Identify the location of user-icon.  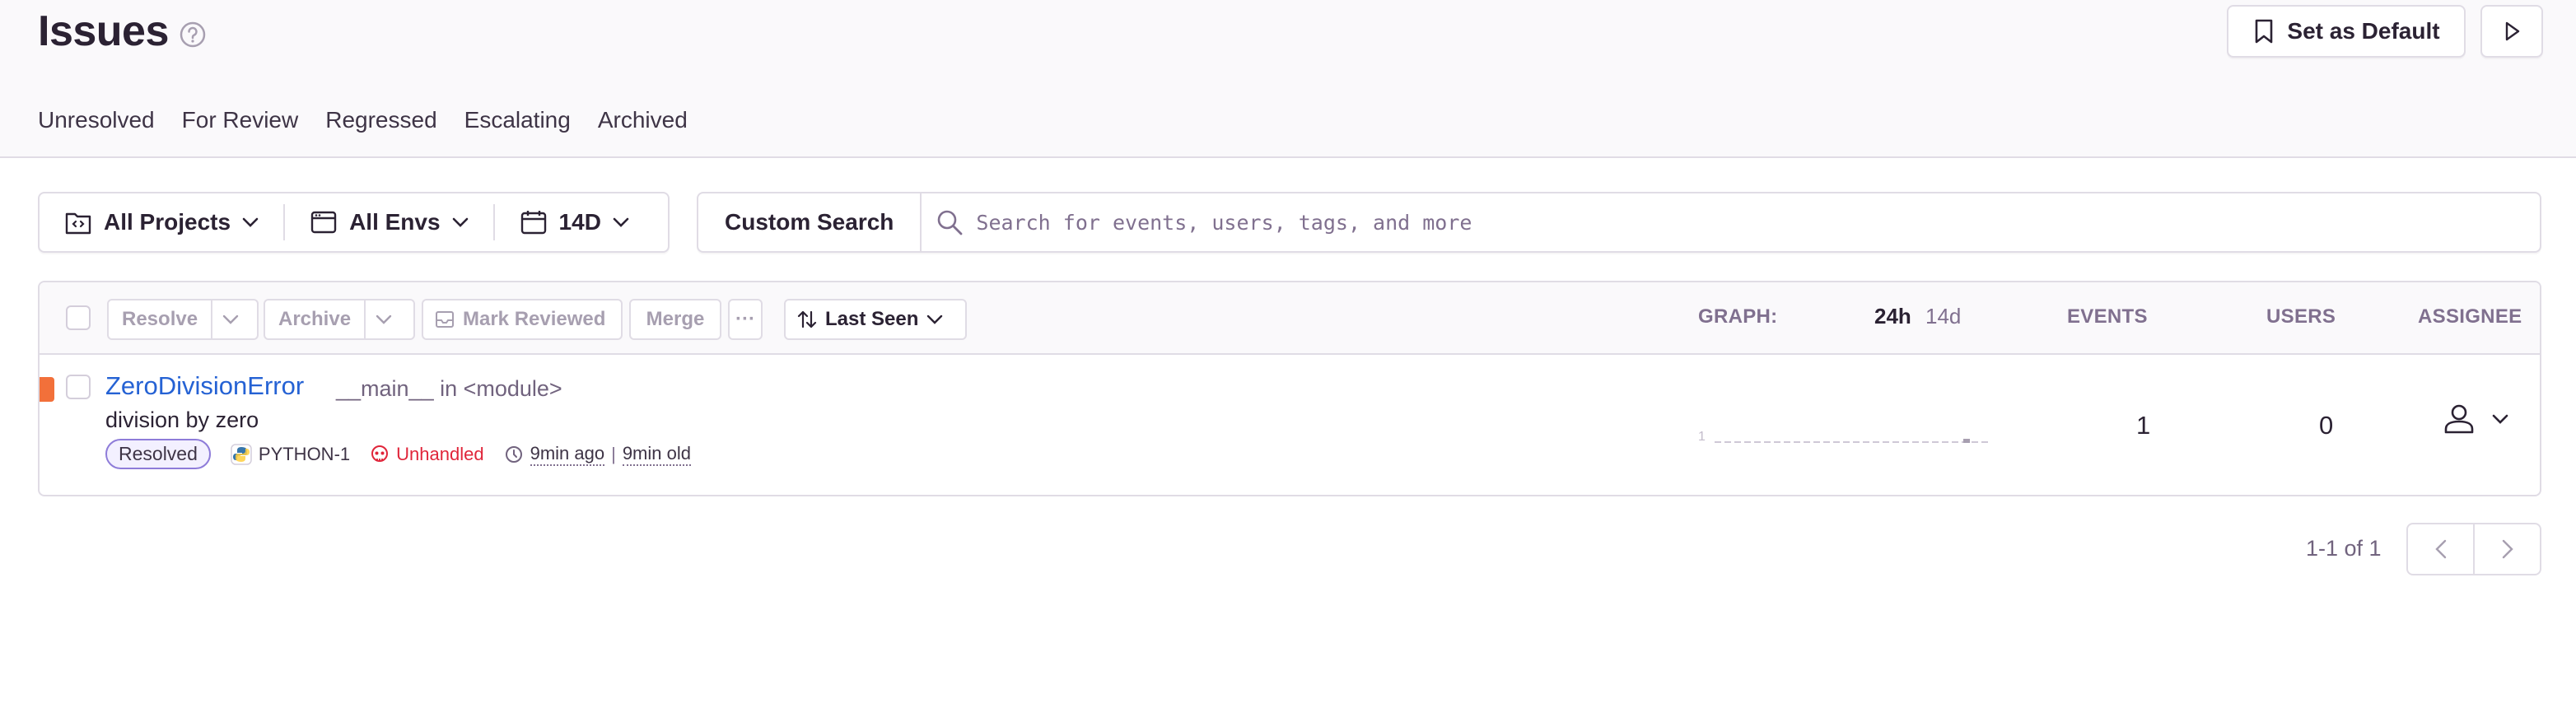
(2459, 419).